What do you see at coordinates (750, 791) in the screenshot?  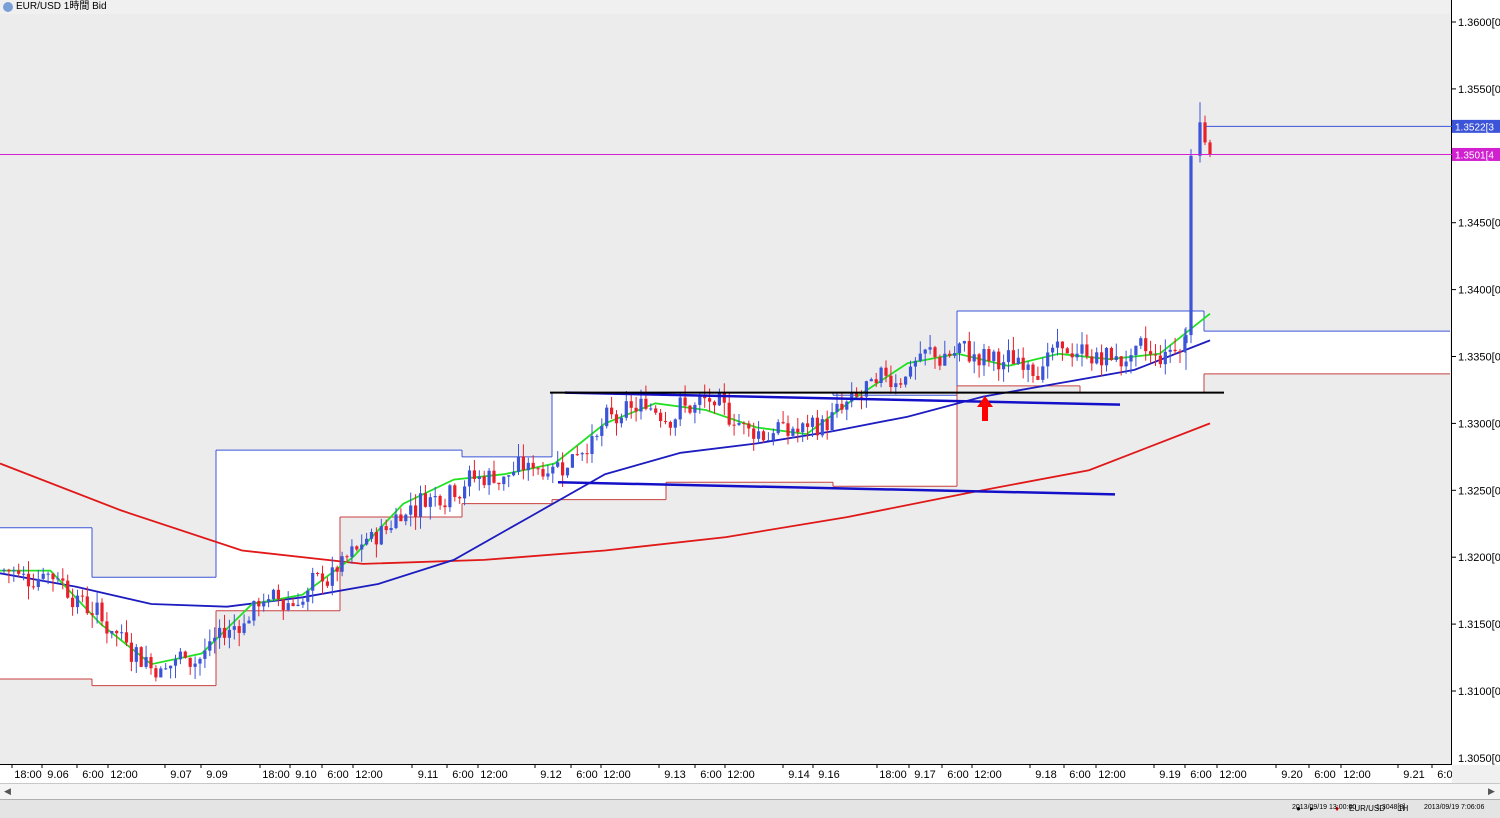 I see `chart-scrollbar: ◀ ▶` at bounding box center [750, 791].